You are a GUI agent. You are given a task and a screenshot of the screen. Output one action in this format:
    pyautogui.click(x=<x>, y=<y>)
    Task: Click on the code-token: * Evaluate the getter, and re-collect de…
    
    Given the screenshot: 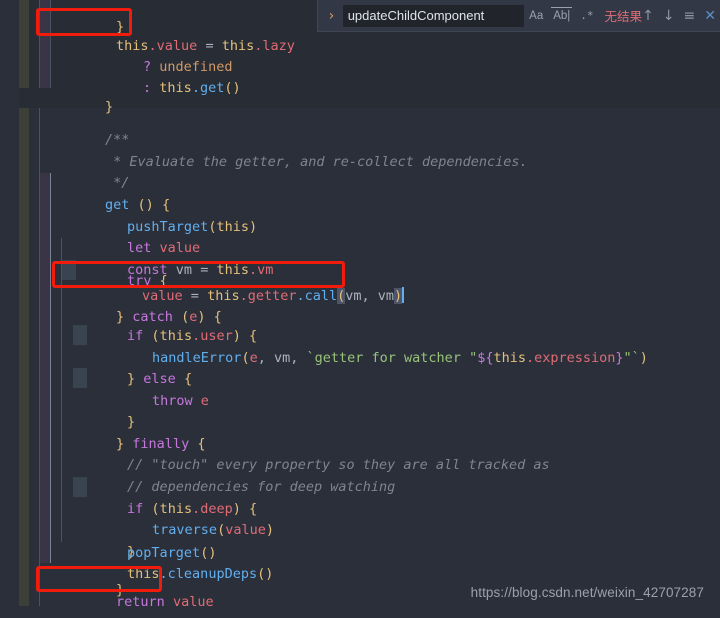 What is the action you would take?
    pyautogui.click(x=316, y=161)
    